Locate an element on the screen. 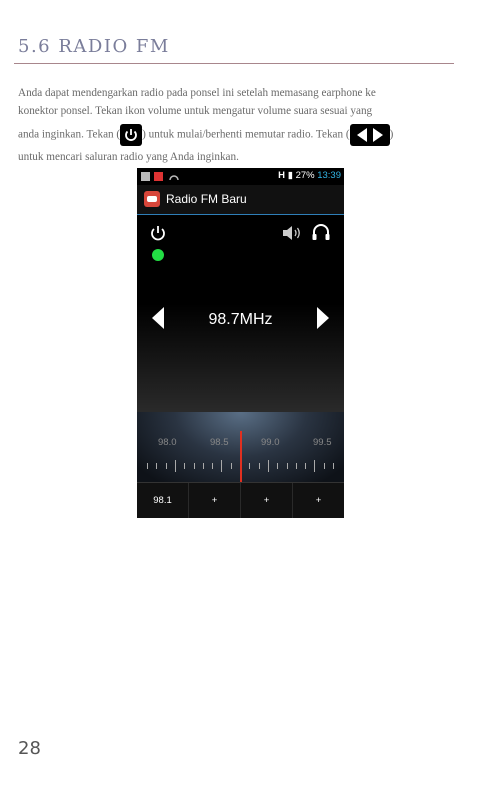 The height and width of the screenshot is (800, 480). seek-next-button is located at coordinates (323, 318).